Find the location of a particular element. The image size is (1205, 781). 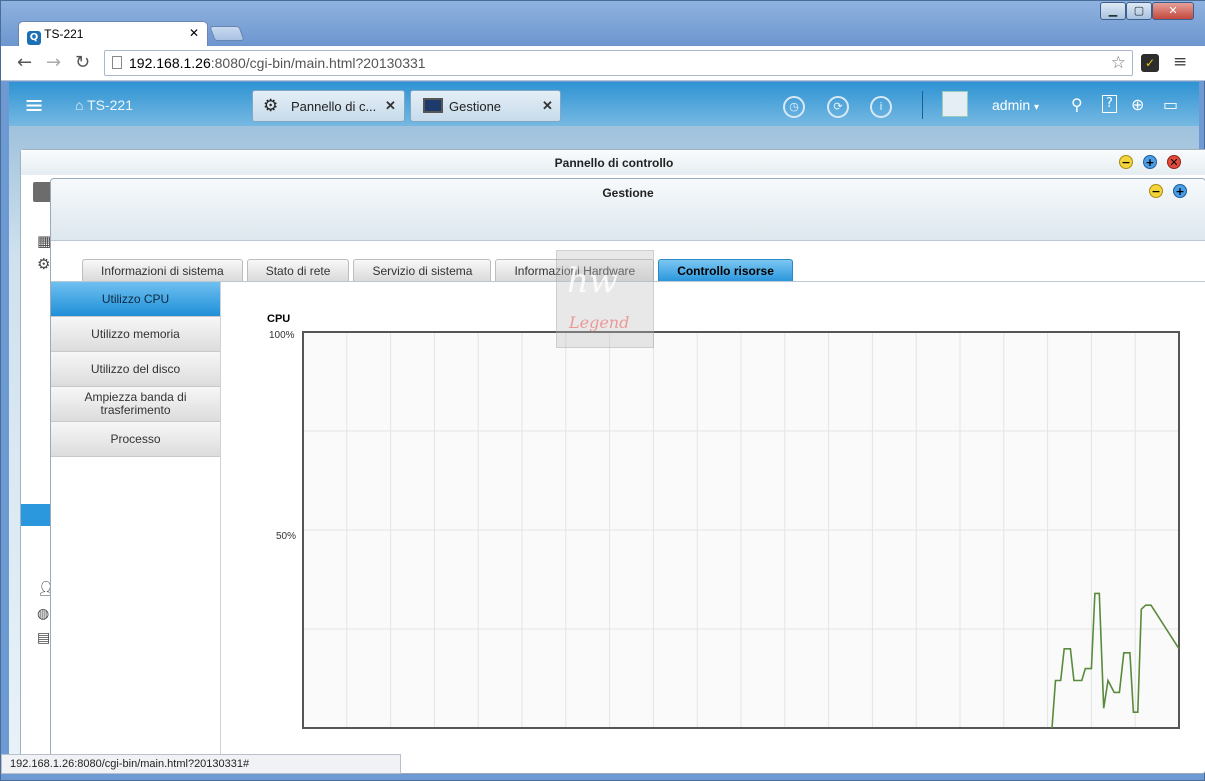

chart-title: CPU is located at coordinates (279, 319).